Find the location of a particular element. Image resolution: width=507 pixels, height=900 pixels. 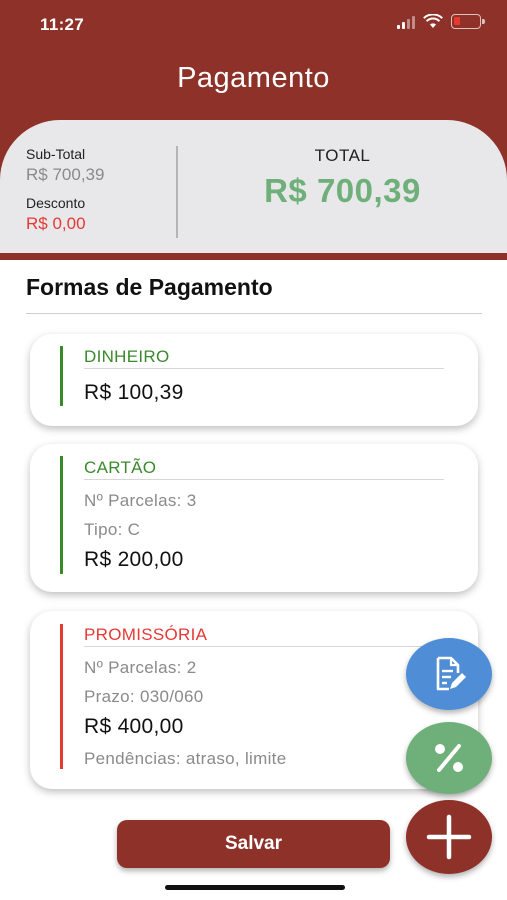

subtotal-value: R$ 700,39 is located at coordinates (65, 174).